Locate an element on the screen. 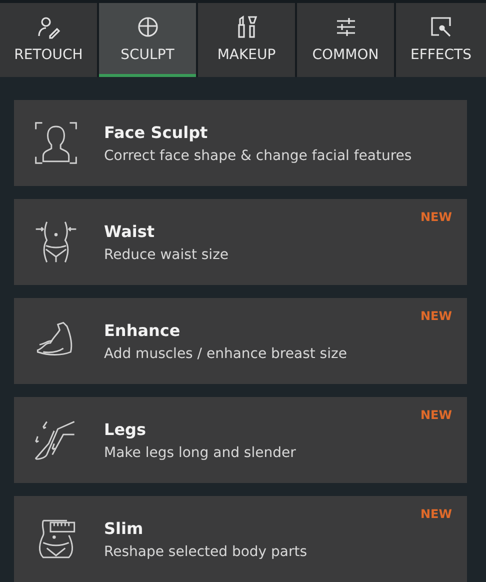  tool-description: Reduce waist size is located at coordinates (166, 254).